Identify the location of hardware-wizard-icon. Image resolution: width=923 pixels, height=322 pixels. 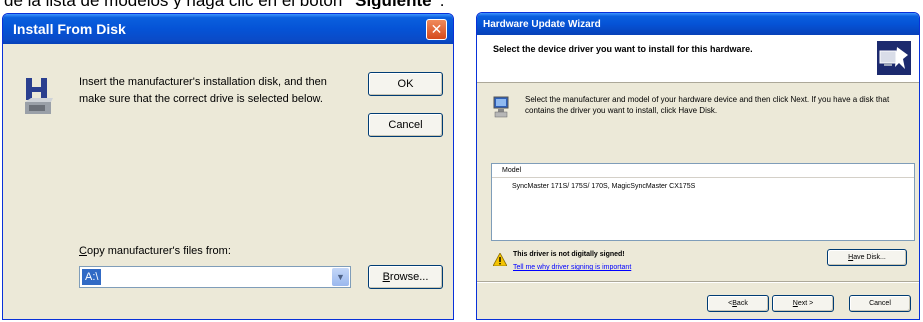
(894, 58).